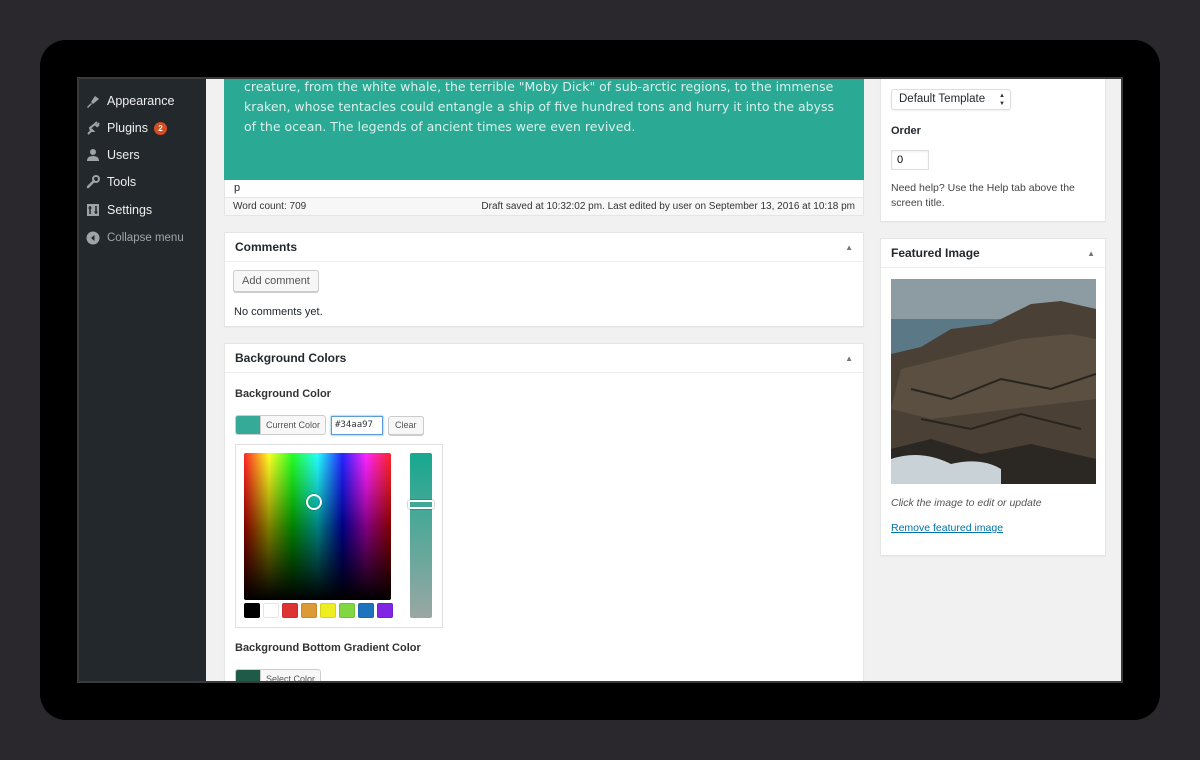 The width and height of the screenshot is (1200, 760). I want to click on select-color-button: Select Color, so click(278, 676).